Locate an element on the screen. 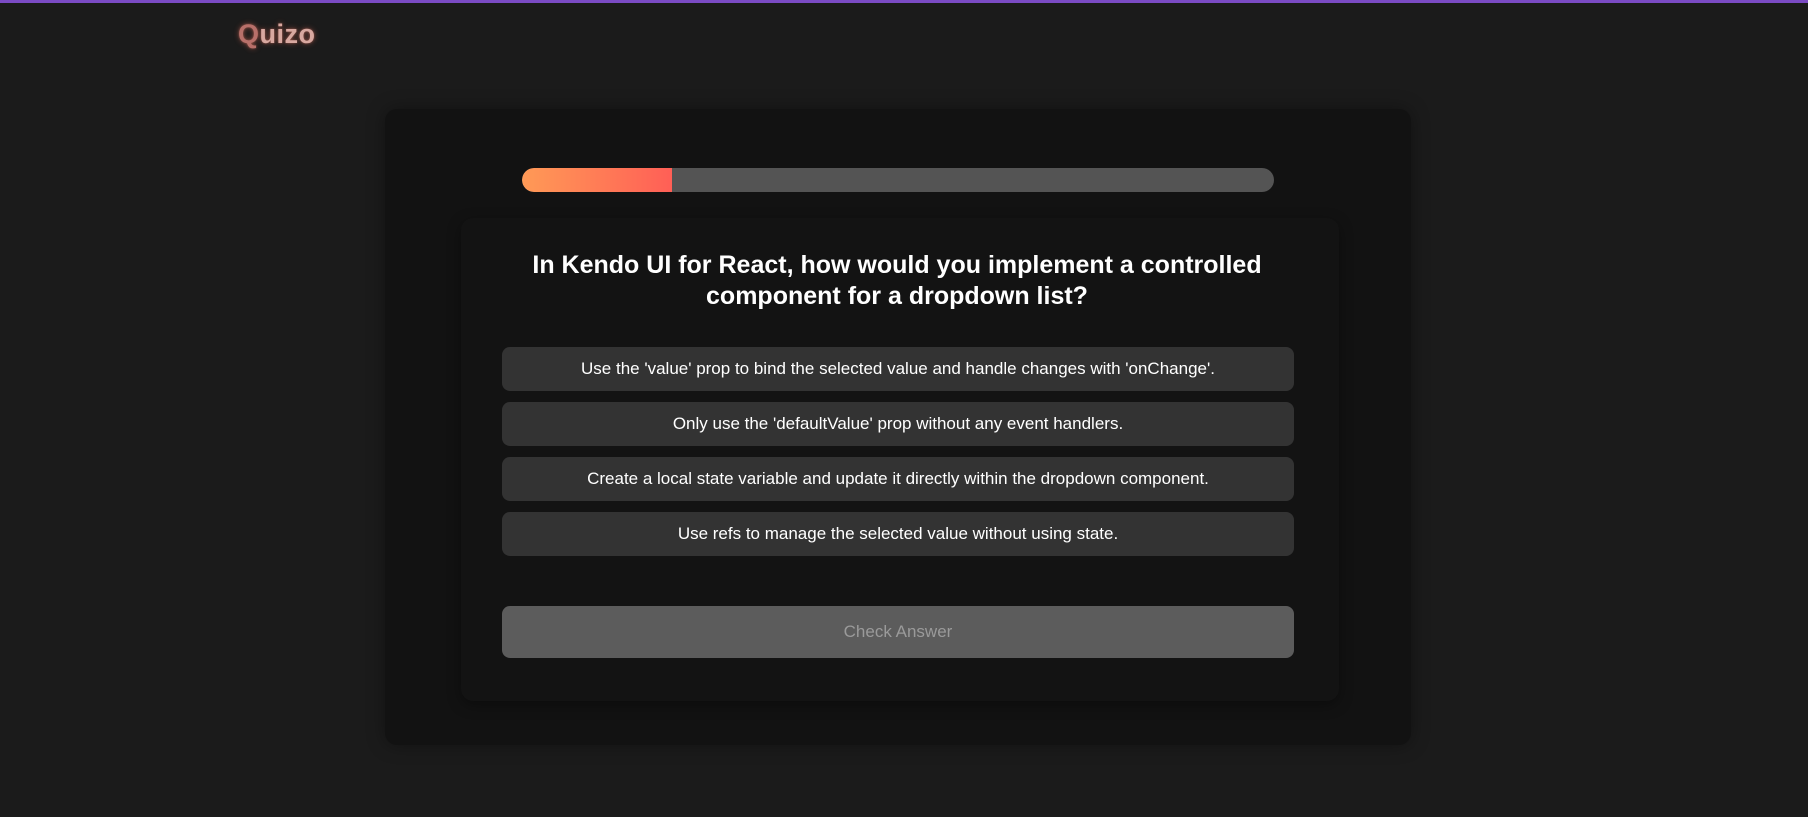 This screenshot has height=817, width=1808. check-answer-button: Check Answer is located at coordinates (898, 632).